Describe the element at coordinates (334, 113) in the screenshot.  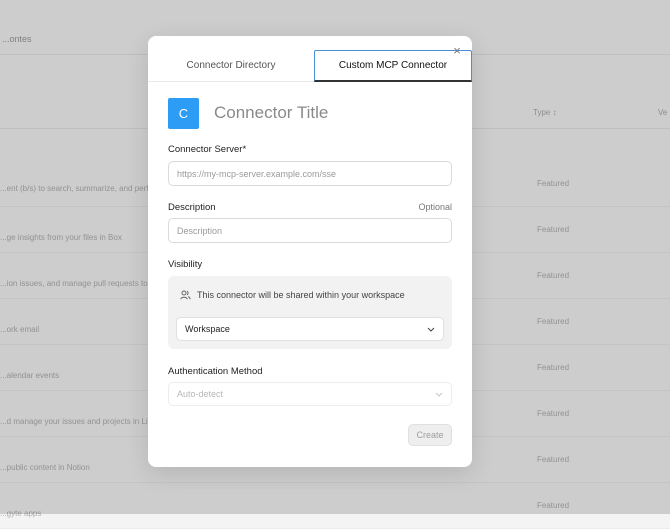
I see `connector-title-input` at that location.